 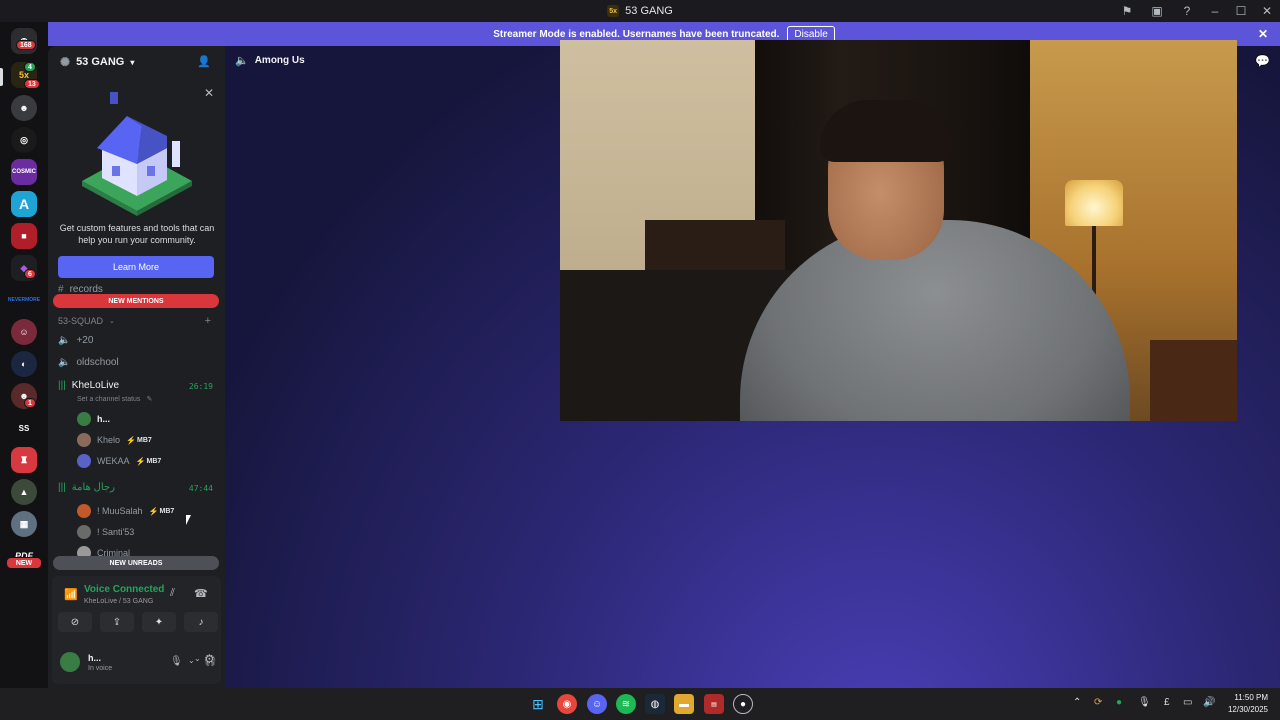 I want to click on noise-suppression-icon: ⫽, so click(x=172, y=593).